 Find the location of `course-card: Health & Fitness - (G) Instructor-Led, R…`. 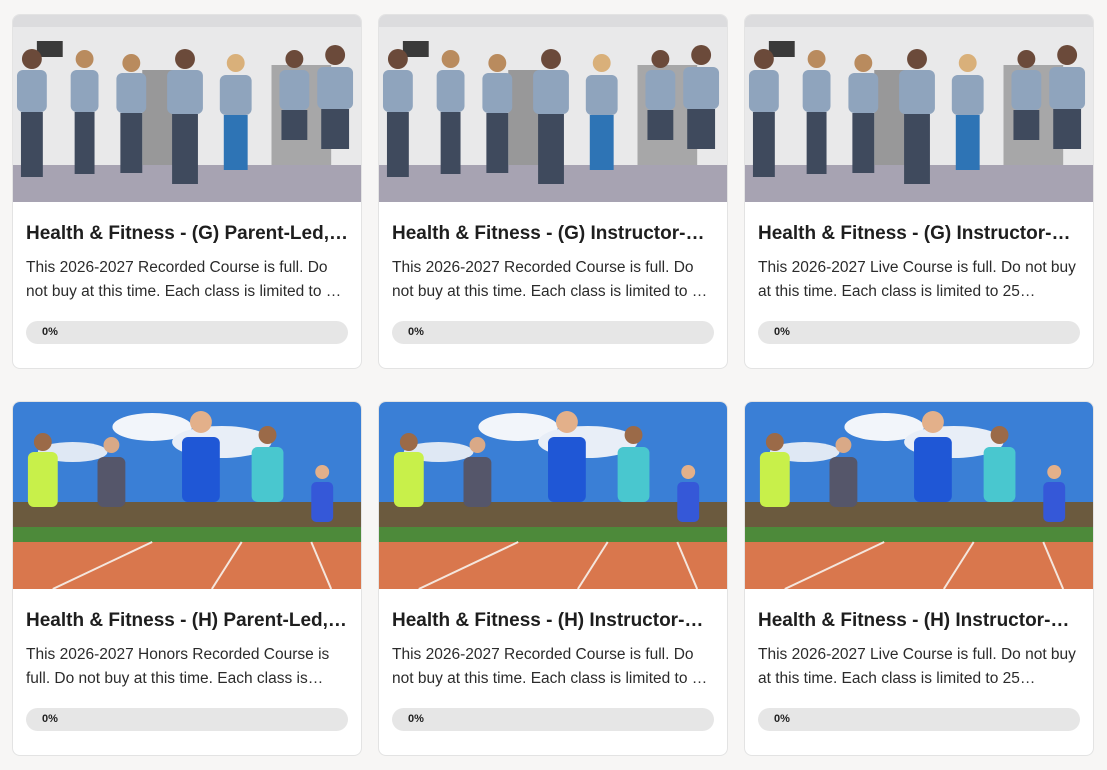

course-card: Health & Fitness - (G) Instructor-Led, R… is located at coordinates (553, 191).